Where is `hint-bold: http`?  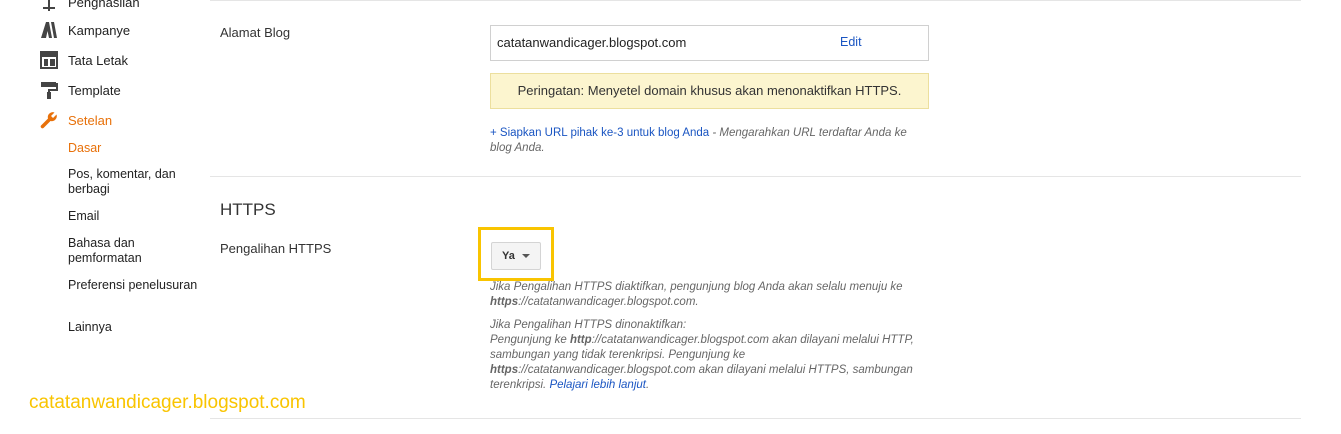 hint-bold: http is located at coordinates (580, 340).